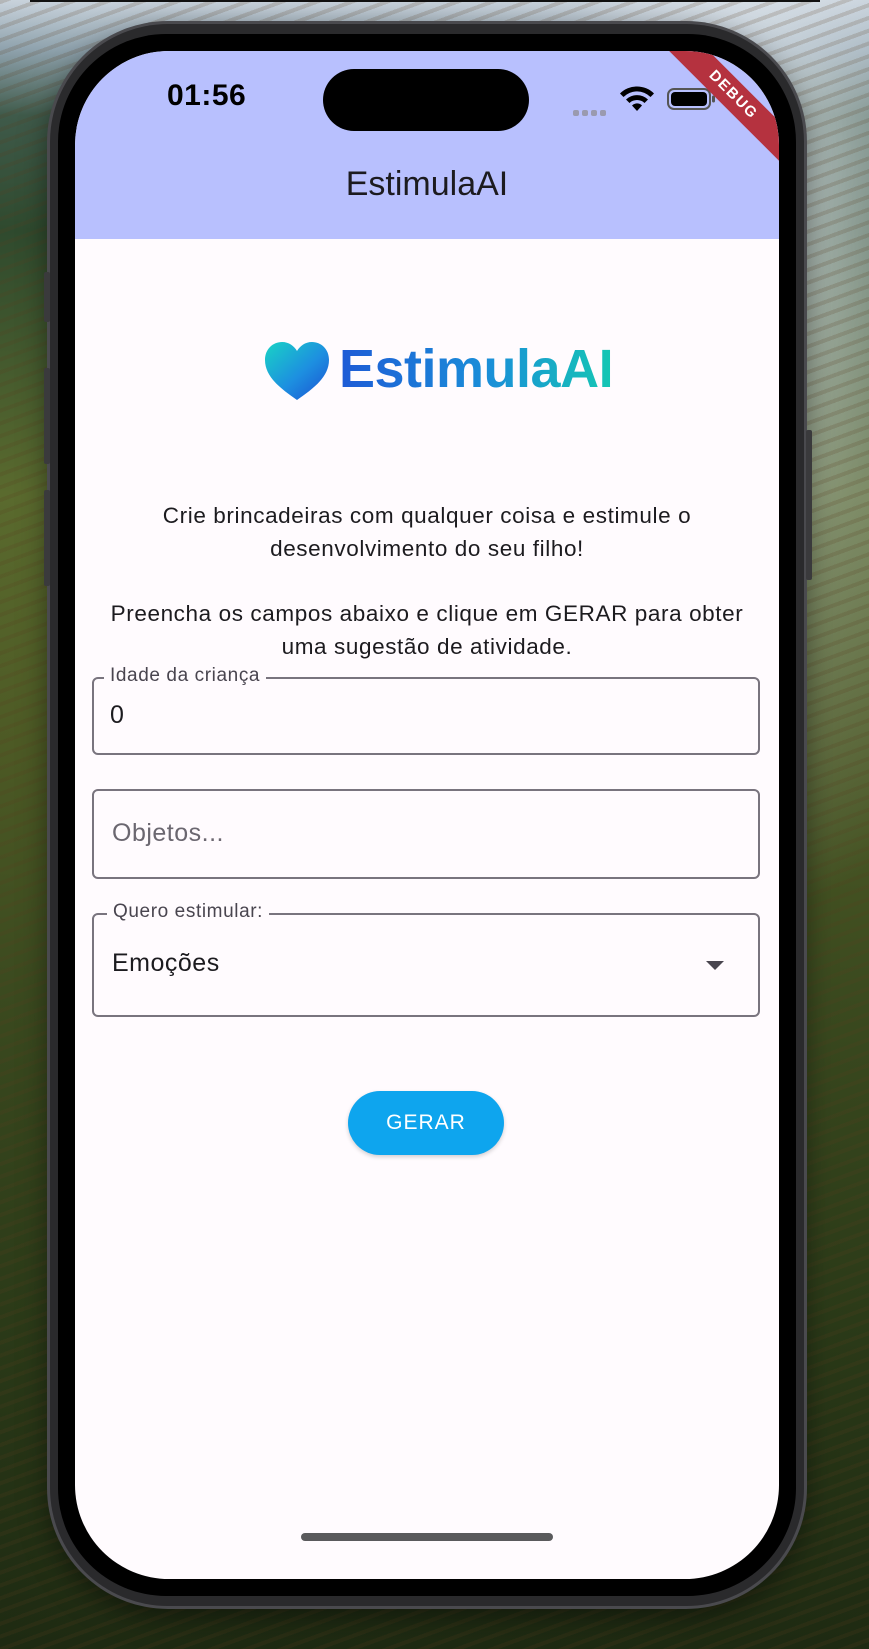 The width and height of the screenshot is (869, 1649). What do you see at coordinates (166, 963) in the screenshot?
I see `stimulate-dropdown-value: Emoções` at bounding box center [166, 963].